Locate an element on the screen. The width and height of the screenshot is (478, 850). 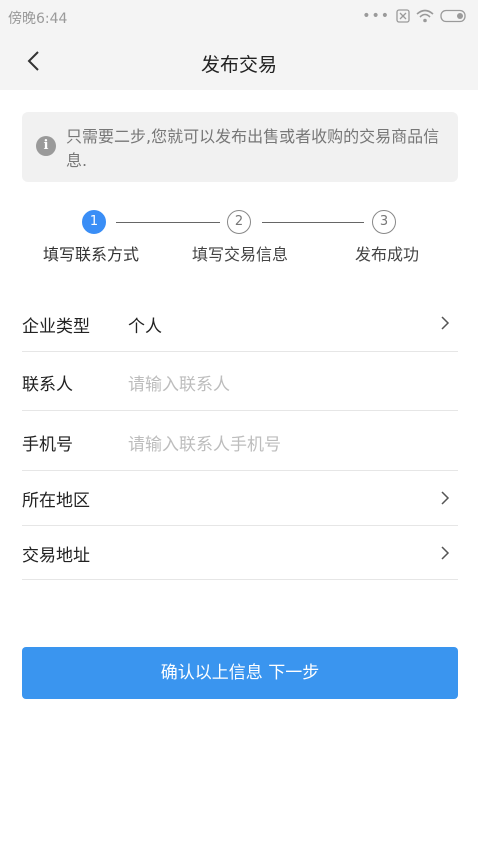
contact-label: 联系人 is located at coordinates (47, 385).